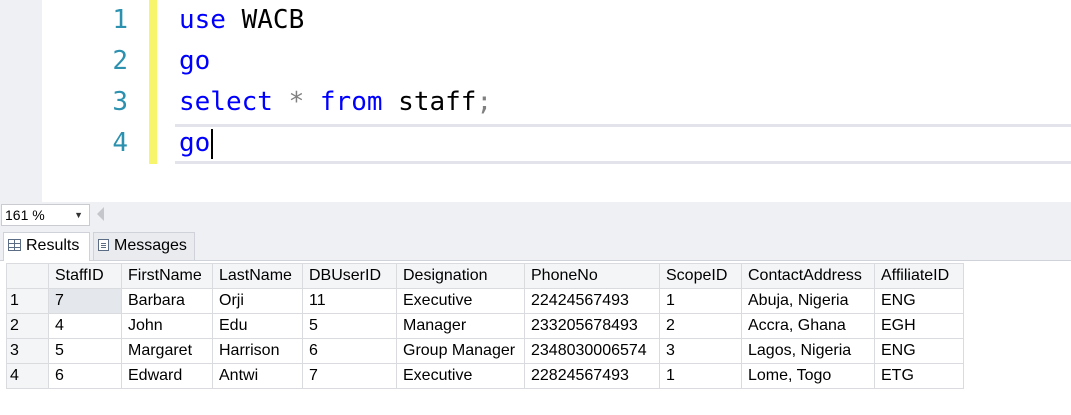  I want to click on table-cell: John, so click(167, 326).